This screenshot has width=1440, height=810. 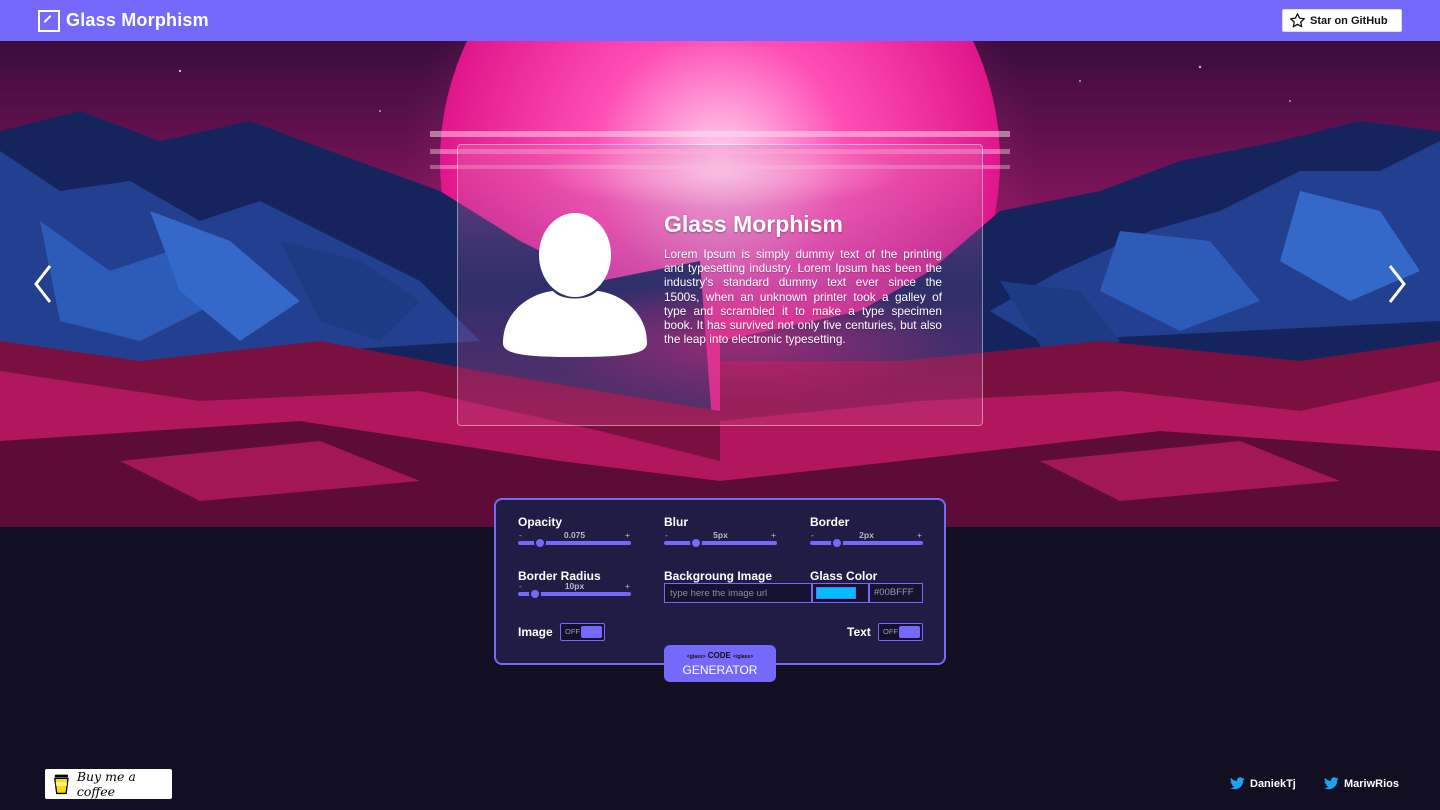 I want to click on glass-color-label: Glass Color, so click(x=844, y=576).